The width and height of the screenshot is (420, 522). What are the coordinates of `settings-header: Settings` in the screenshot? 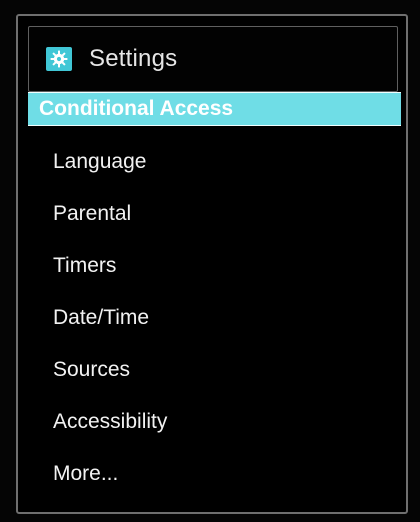 It's located at (213, 59).